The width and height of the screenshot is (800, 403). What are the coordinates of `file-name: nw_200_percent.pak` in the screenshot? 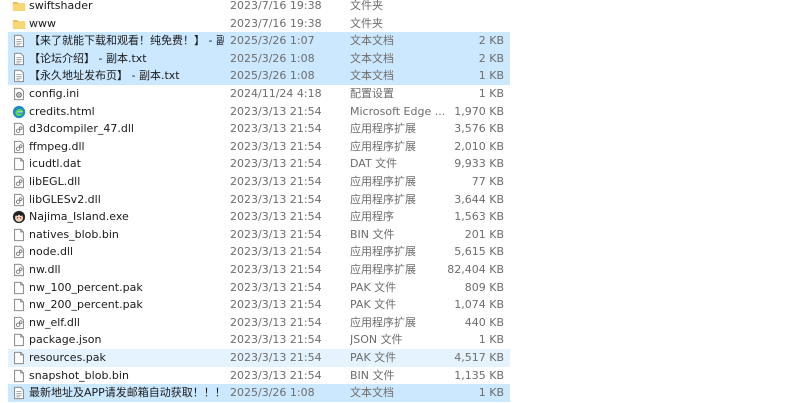 It's located at (86, 305).